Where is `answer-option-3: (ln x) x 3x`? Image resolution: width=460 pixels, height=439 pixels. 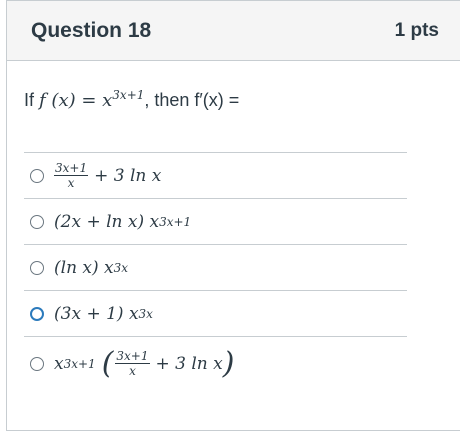
answer-option-3: (ln x) x 3x is located at coordinates (215, 267).